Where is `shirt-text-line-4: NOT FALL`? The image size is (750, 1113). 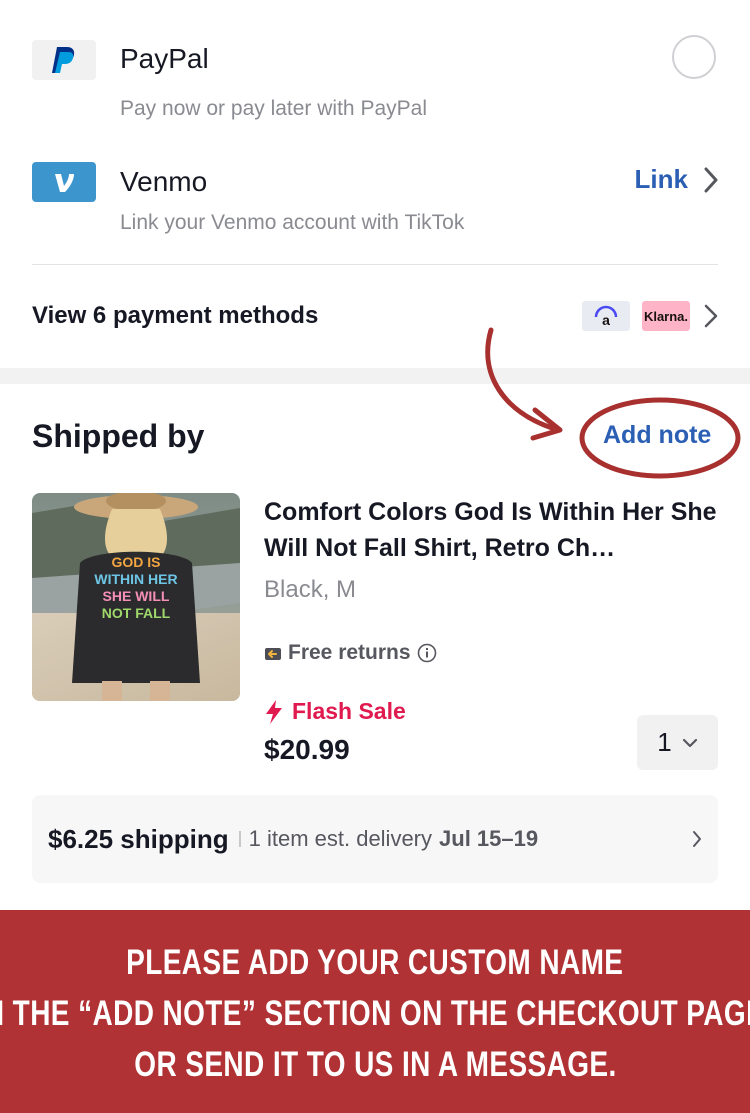
shirt-text-line-4: NOT FALL is located at coordinates (136, 613).